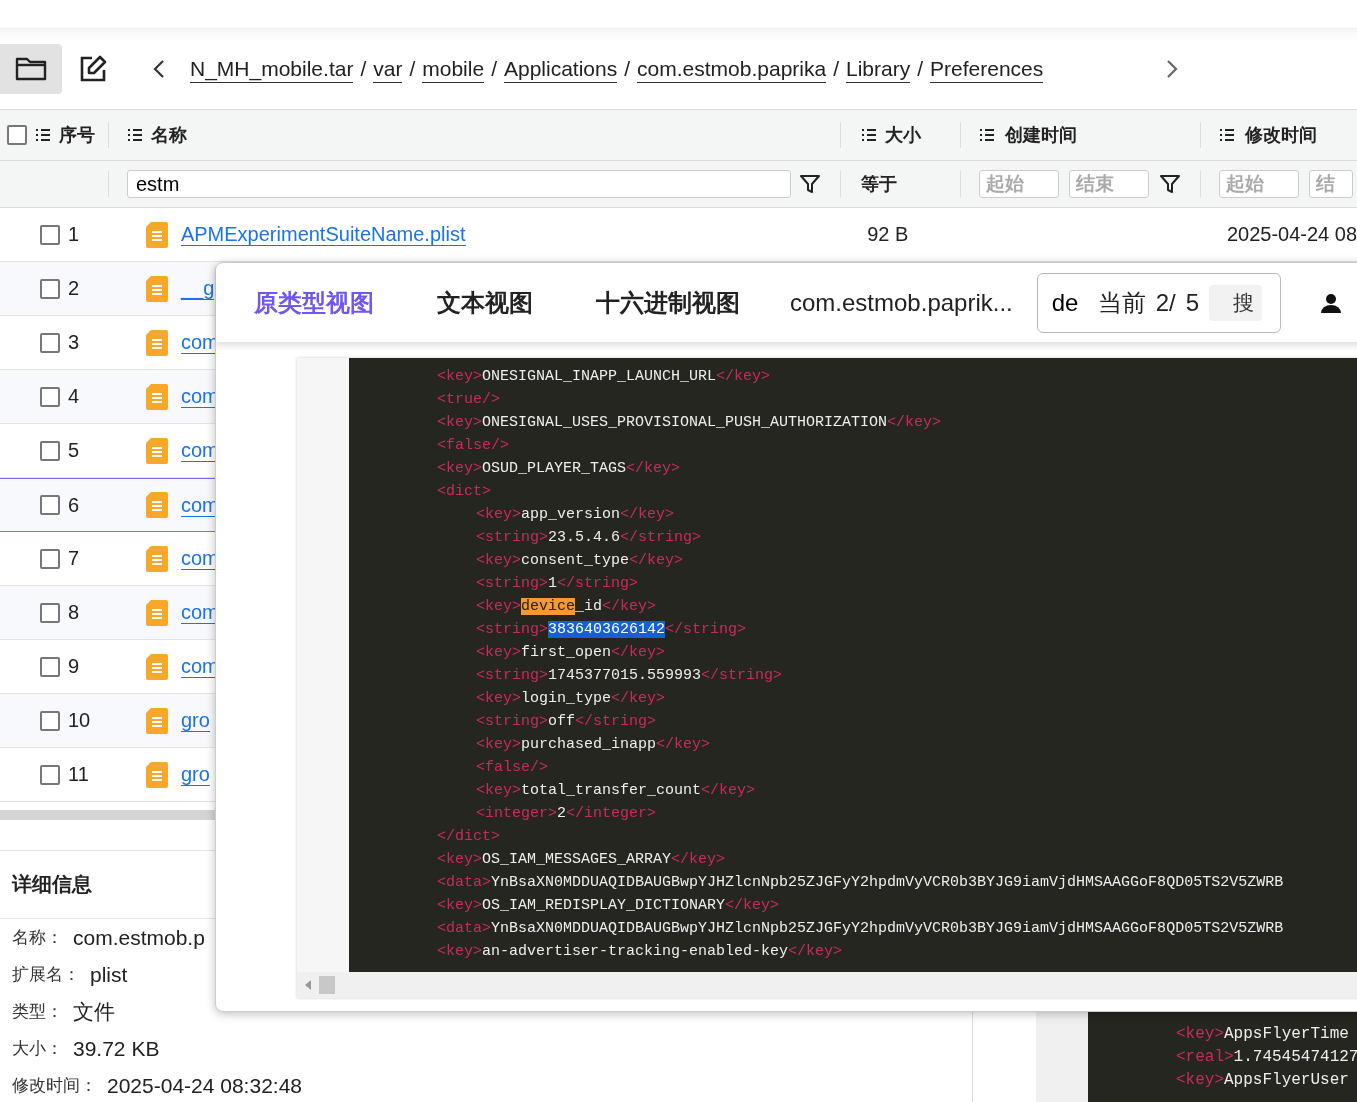 This screenshot has width=1357, height=1102. Describe the element at coordinates (77, 135) in the screenshot. I see `column-header: 序号` at that location.